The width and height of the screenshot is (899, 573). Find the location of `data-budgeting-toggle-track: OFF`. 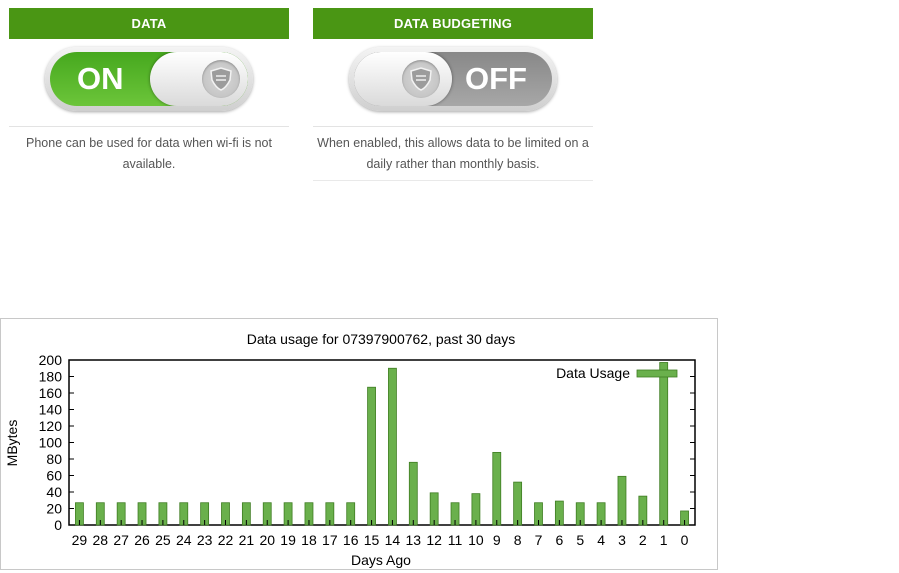

data-budgeting-toggle-track: OFF is located at coordinates (453, 79).